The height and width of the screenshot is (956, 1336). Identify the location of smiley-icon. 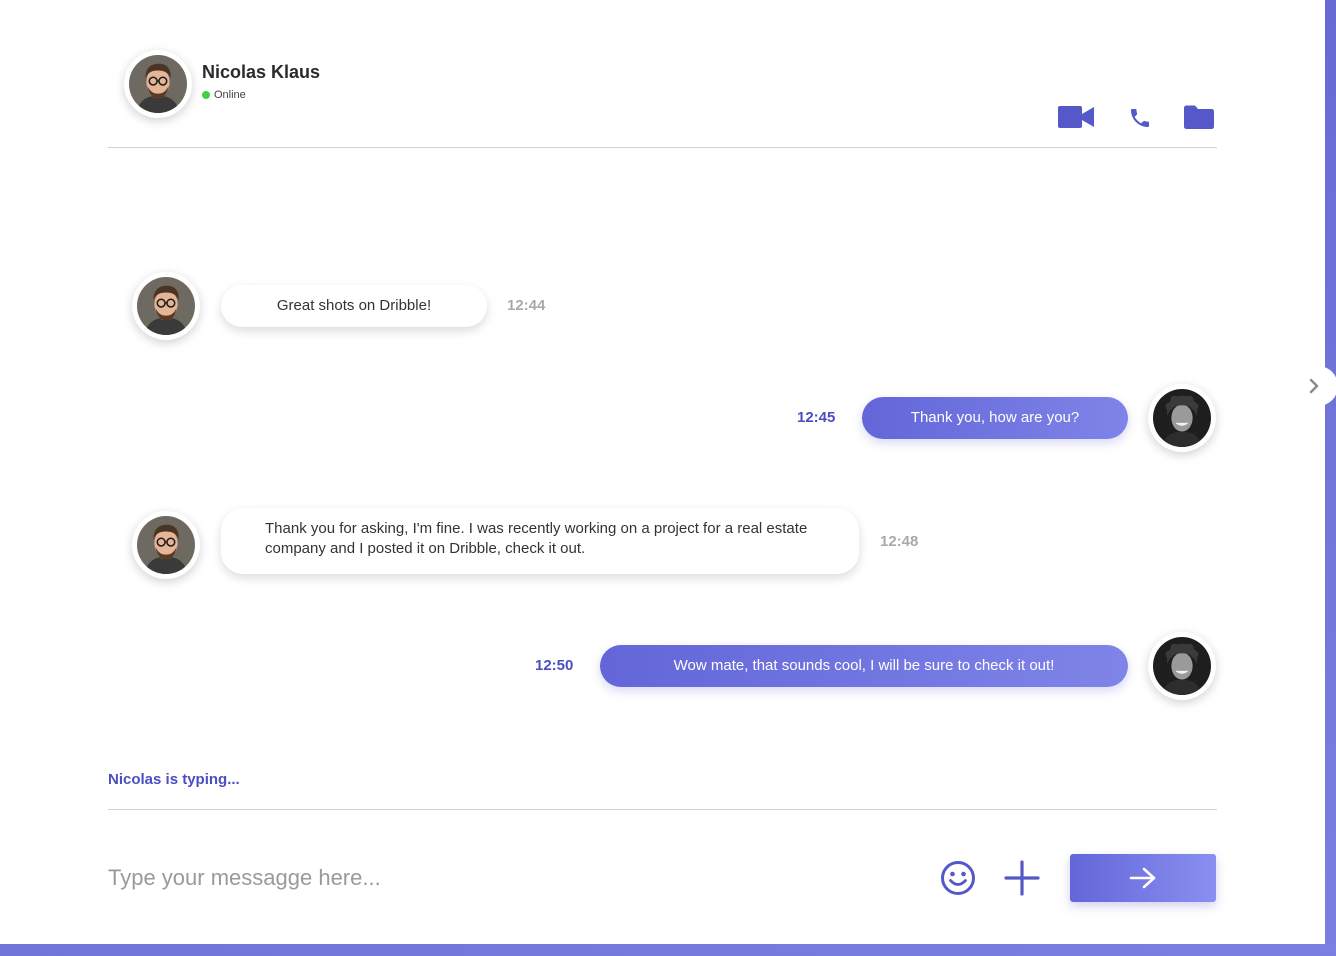
(958, 878).